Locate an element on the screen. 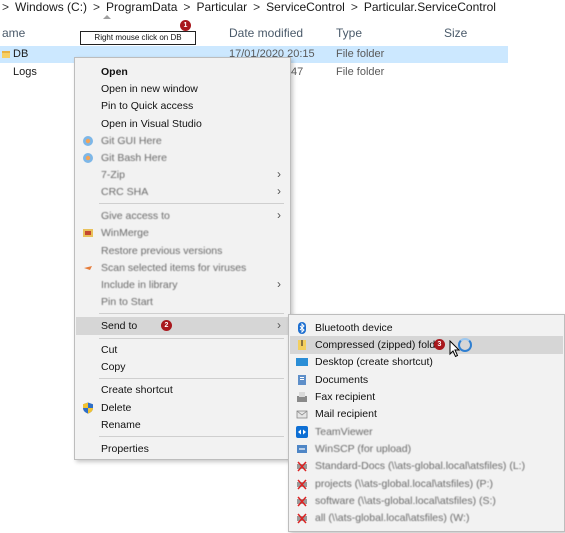 Image resolution: width=565 pixels, height=533 pixels. breadcrumb-item-programdata: ProgramData is located at coordinates (141, 7).